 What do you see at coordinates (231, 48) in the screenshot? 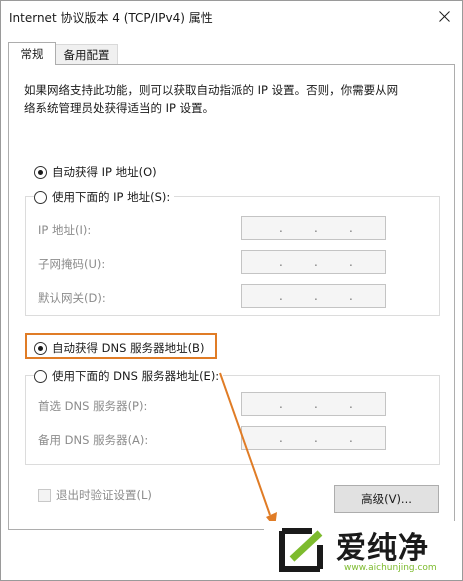
I see `tab-strip: 常规 备用配置` at bounding box center [231, 48].